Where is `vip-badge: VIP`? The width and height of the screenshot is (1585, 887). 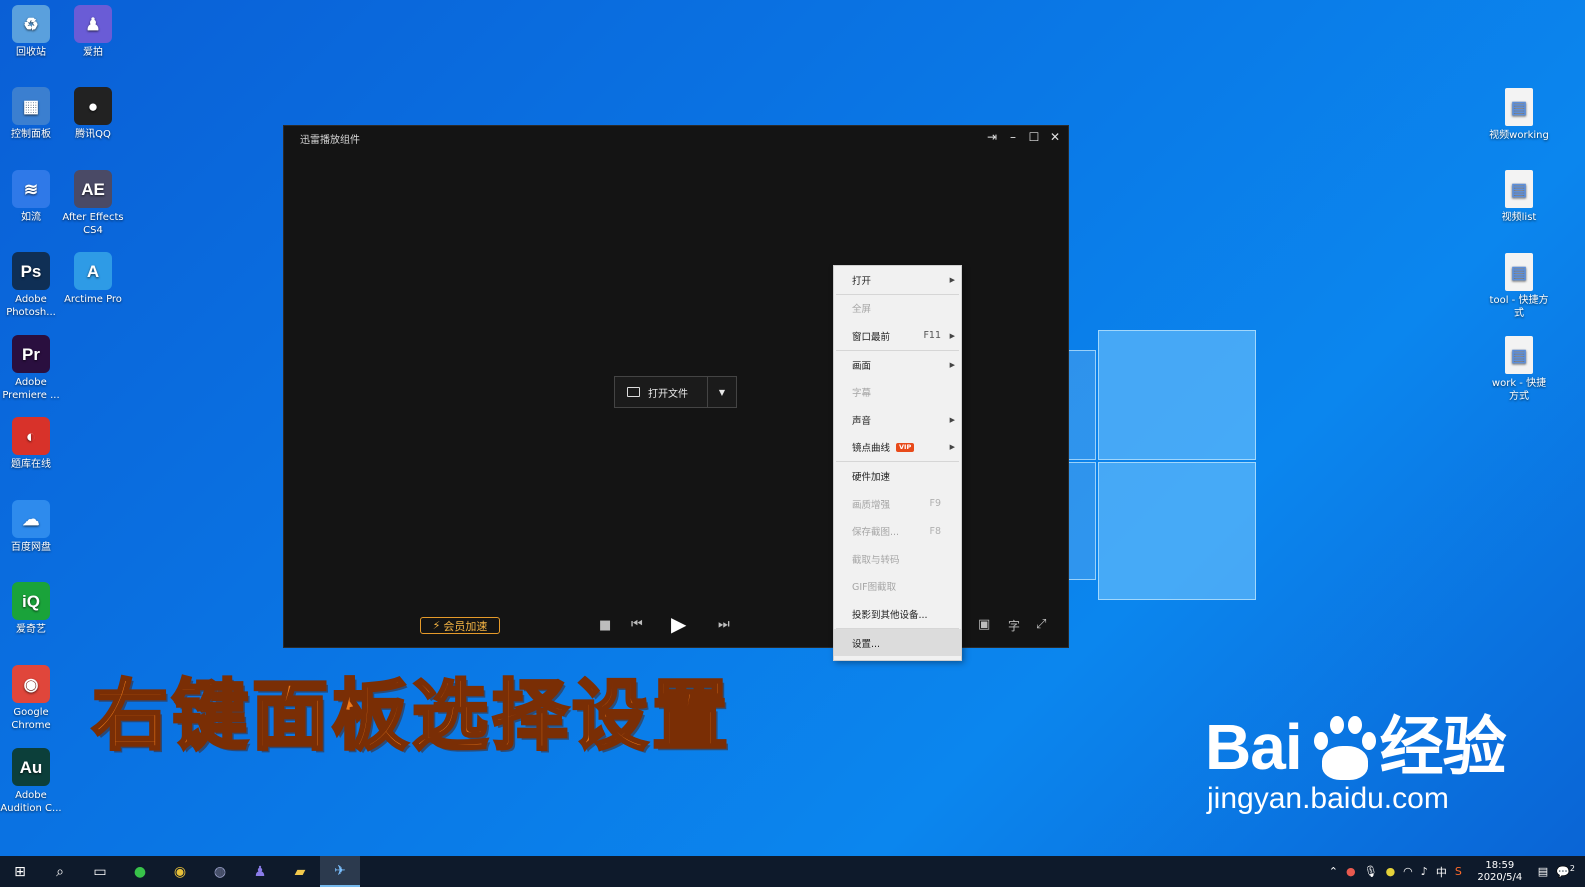 vip-badge: VIP is located at coordinates (905, 447).